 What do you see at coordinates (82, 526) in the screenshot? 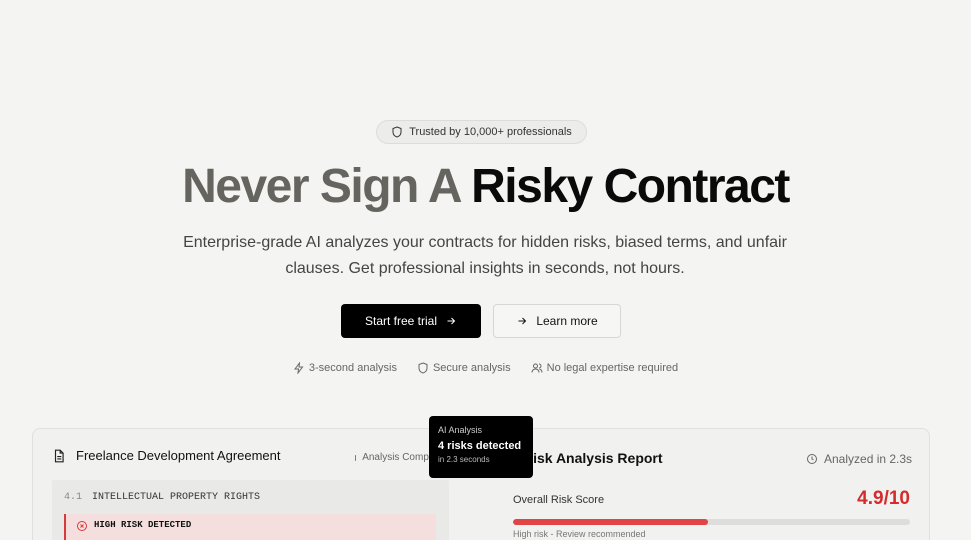
I see `x-circle-icon` at bounding box center [82, 526].